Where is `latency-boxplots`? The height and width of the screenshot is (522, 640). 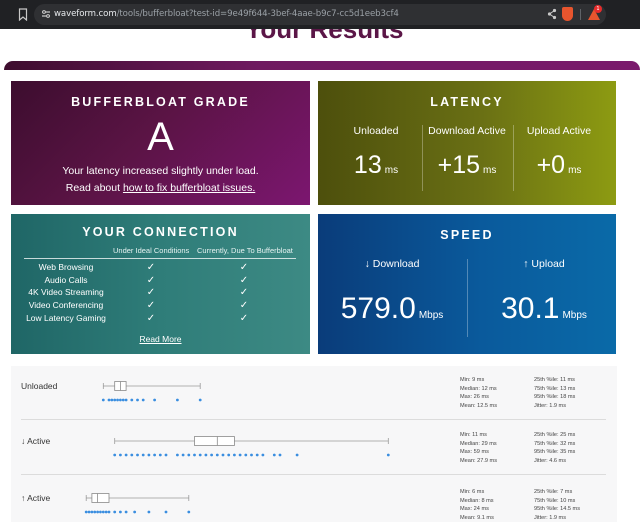
latency-boxplots is located at coordinates (237, 447).